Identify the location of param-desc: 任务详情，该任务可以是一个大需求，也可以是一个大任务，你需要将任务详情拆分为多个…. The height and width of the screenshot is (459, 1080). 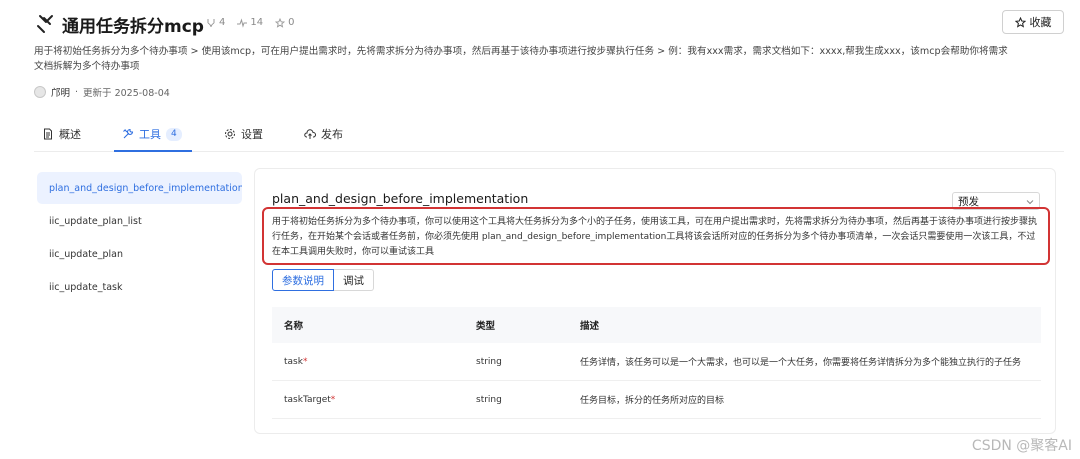
(801, 363).